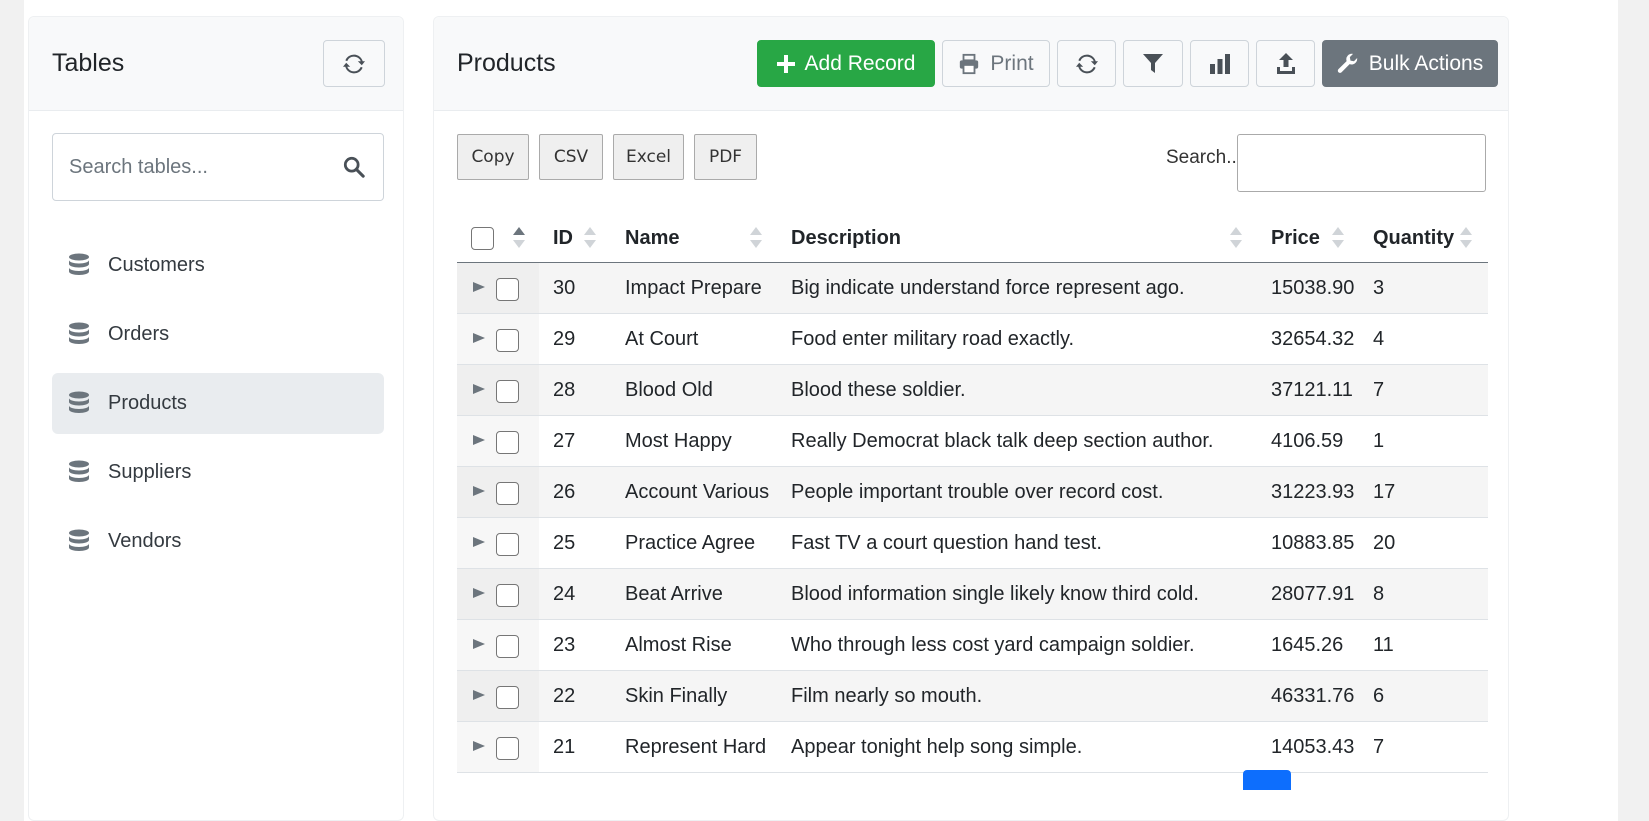 The image size is (1649, 821). What do you see at coordinates (150, 472) in the screenshot?
I see `sidebar-item-label: Suppliers` at bounding box center [150, 472].